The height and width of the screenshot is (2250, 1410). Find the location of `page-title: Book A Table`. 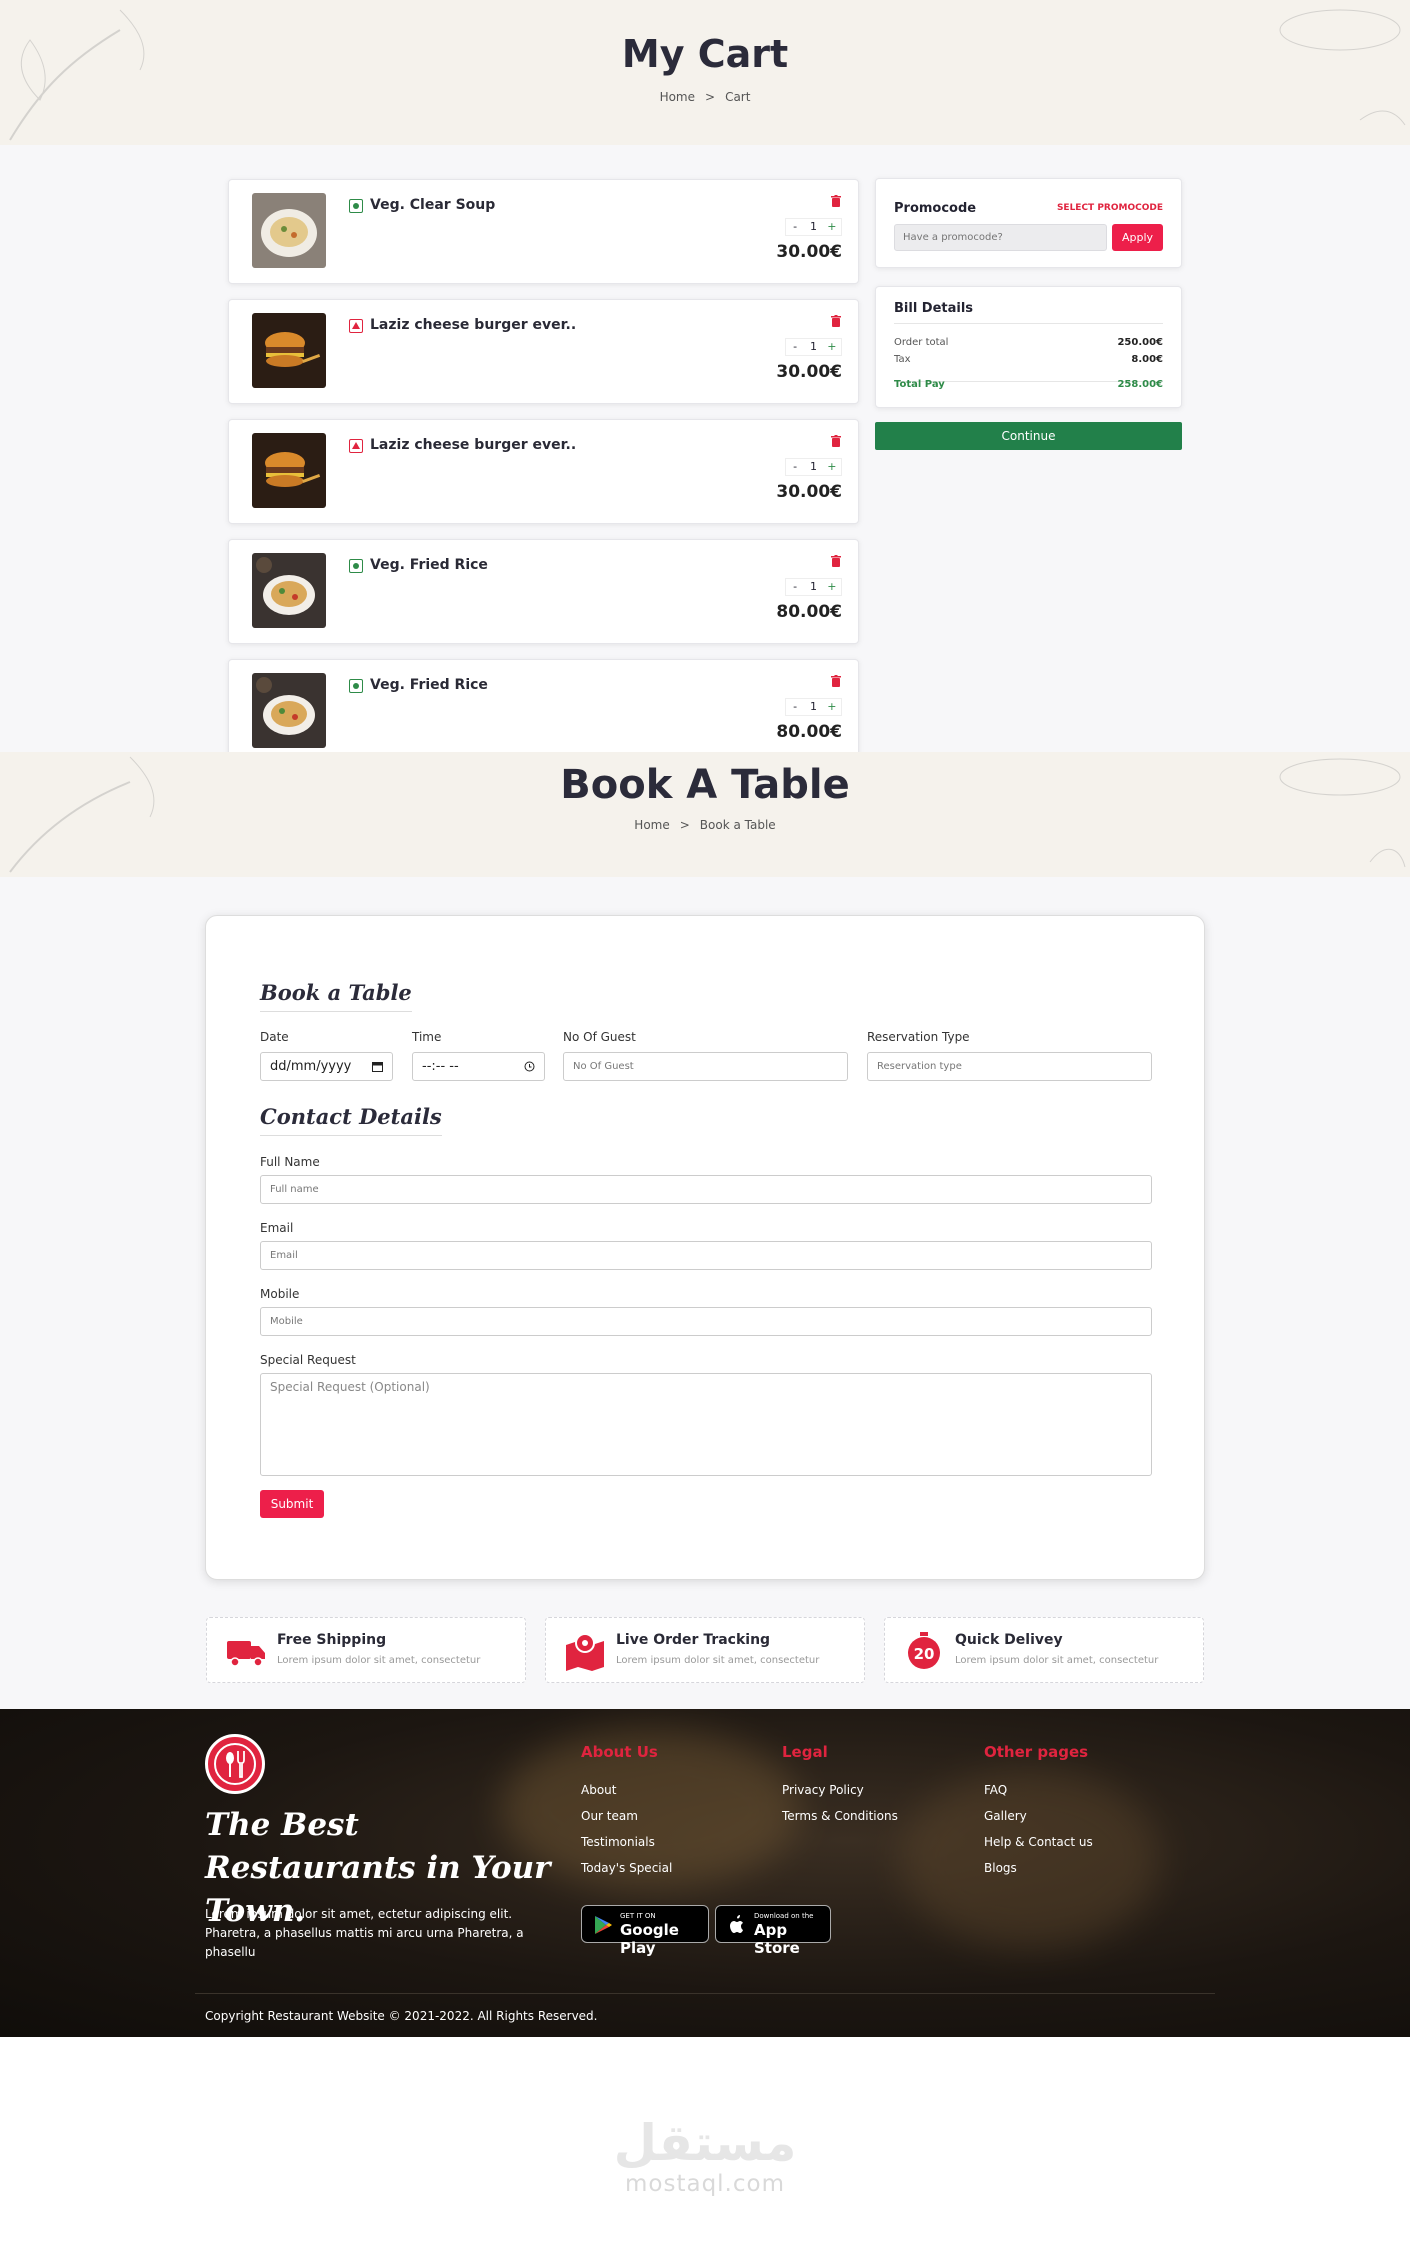

page-title: Book A Table is located at coordinates (705, 785).